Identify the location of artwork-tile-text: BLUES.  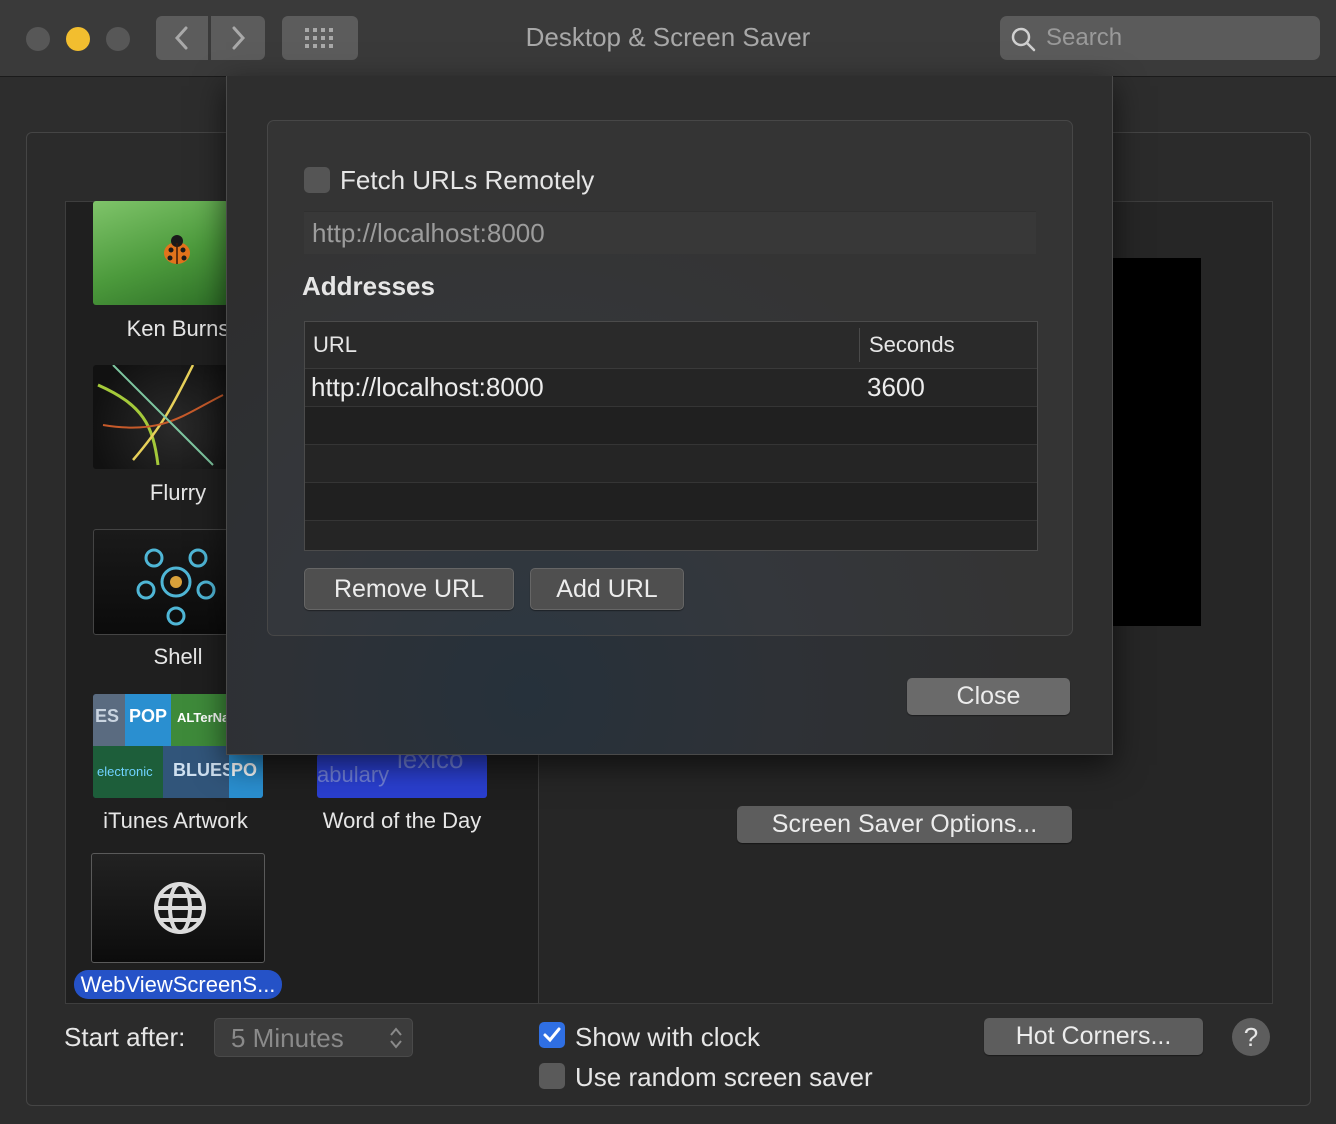
(204, 770).